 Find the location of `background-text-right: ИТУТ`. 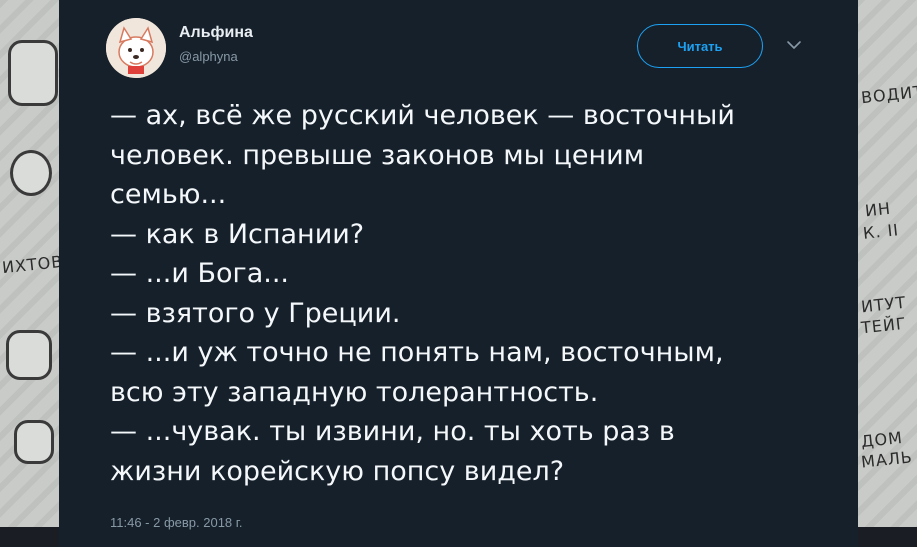

background-text-right: ИТУТ is located at coordinates (884, 304).